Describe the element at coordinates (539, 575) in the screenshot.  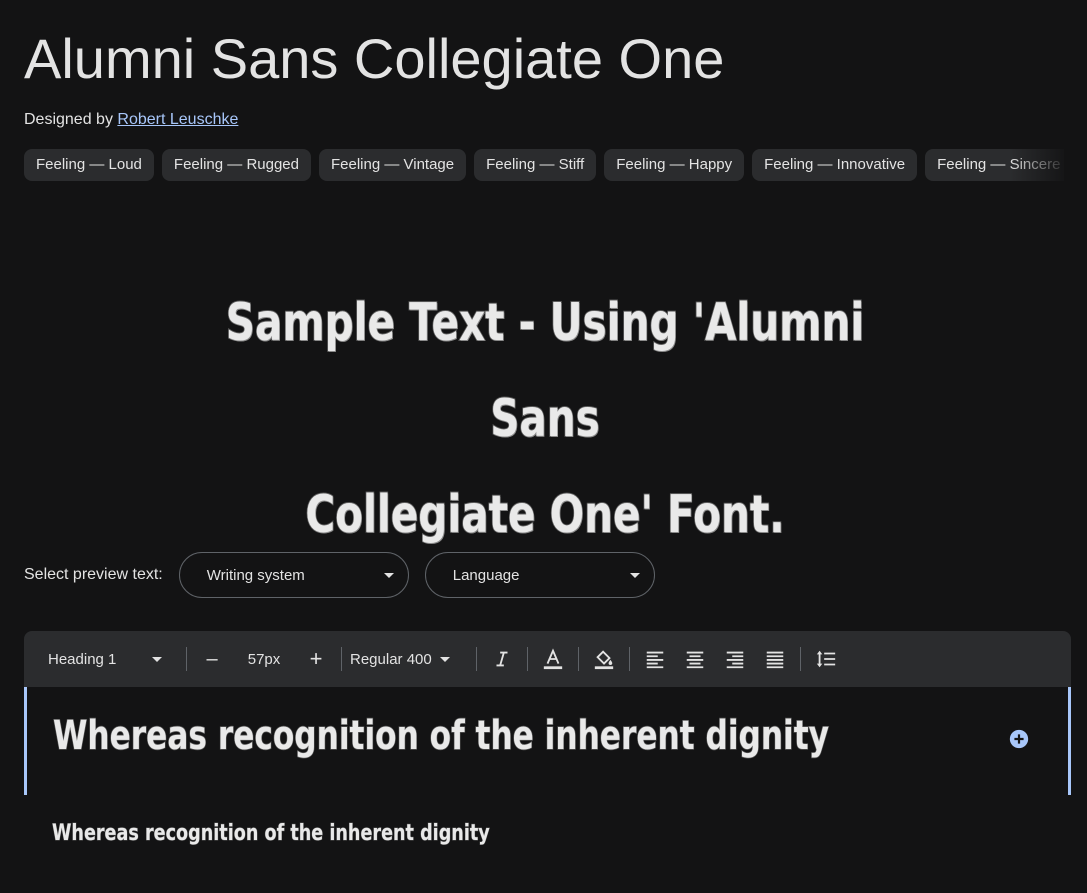
I see `language-select: Language` at that location.